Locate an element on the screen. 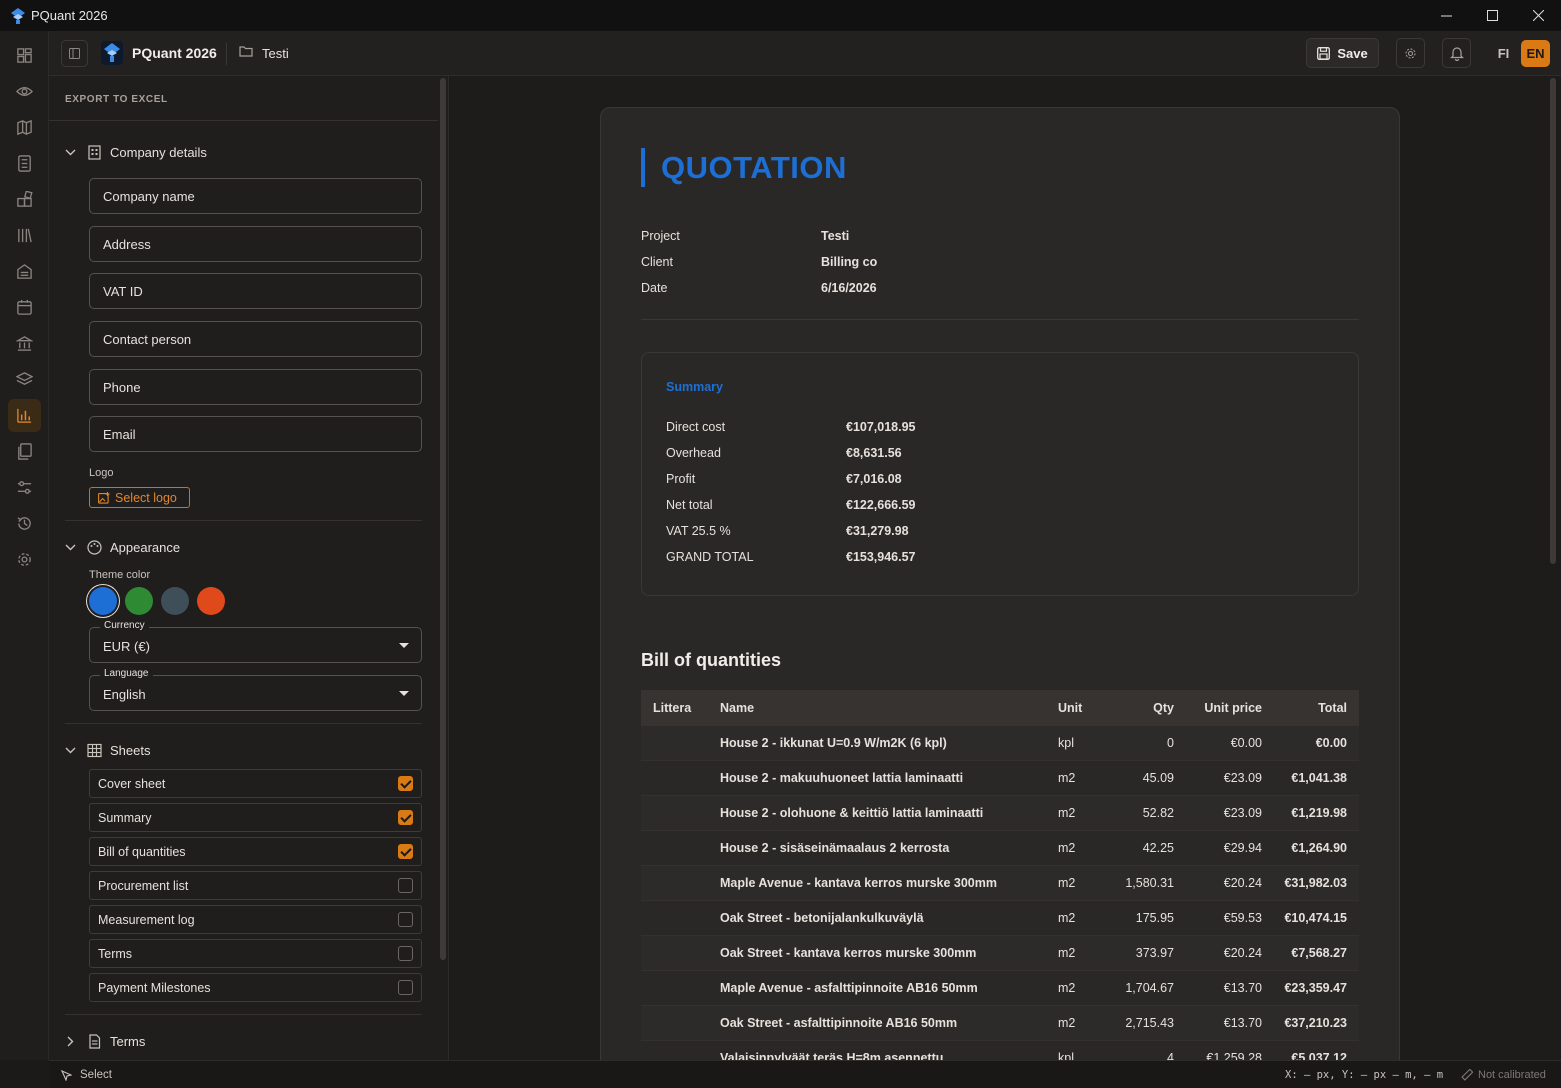 The width and height of the screenshot is (1561, 1088). eye-icon is located at coordinates (24, 91).